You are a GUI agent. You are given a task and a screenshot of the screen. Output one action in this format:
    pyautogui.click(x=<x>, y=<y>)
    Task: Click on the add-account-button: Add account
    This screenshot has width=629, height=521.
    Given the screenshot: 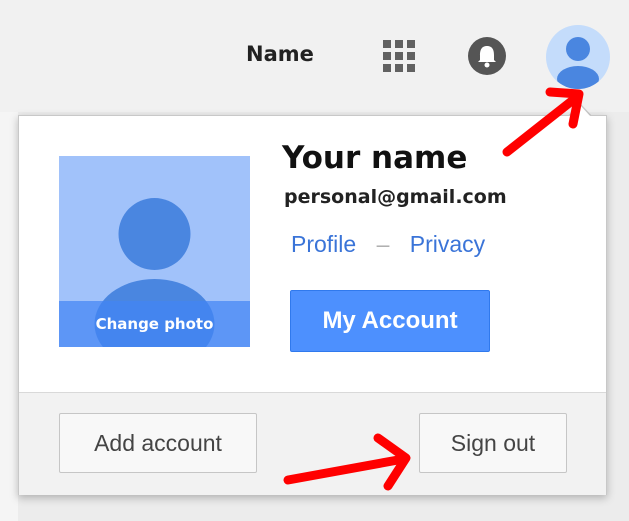 What is the action you would take?
    pyautogui.click(x=158, y=443)
    